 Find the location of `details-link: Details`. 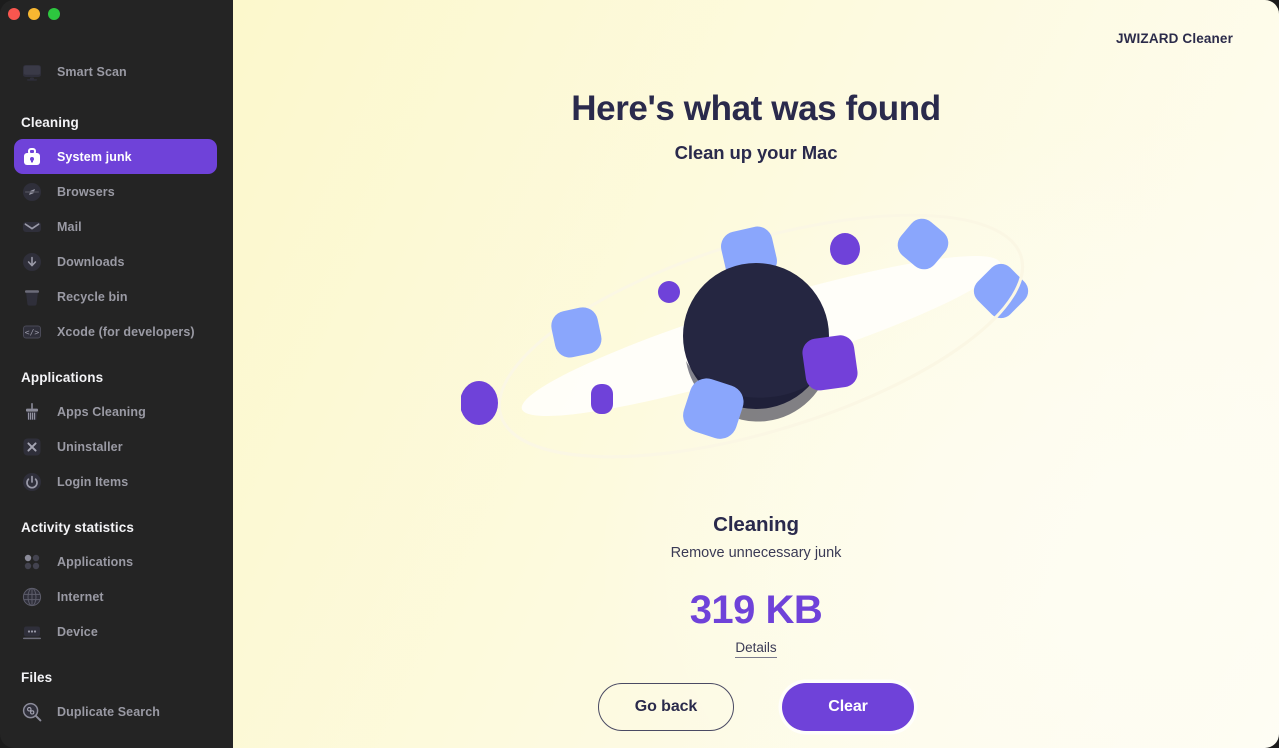

details-link: Details is located at coordinates (756, 648).